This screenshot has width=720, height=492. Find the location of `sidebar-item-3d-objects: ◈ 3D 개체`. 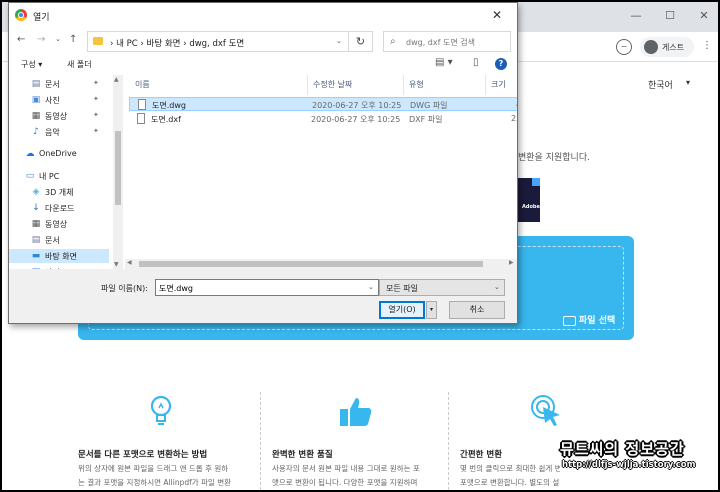

sidebar-item-3d-objects: ◈ 3D 개체 is located at coordinates (59, 192).